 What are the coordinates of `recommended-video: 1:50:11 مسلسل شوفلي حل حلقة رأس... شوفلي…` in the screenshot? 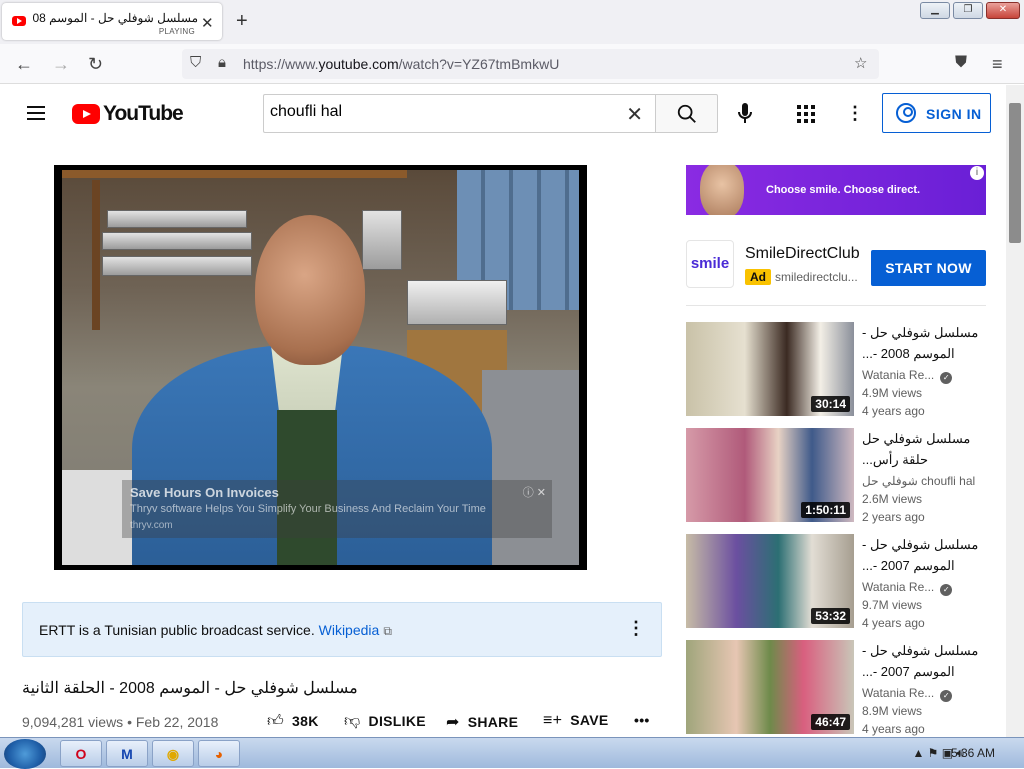 It's located at (836, 476).